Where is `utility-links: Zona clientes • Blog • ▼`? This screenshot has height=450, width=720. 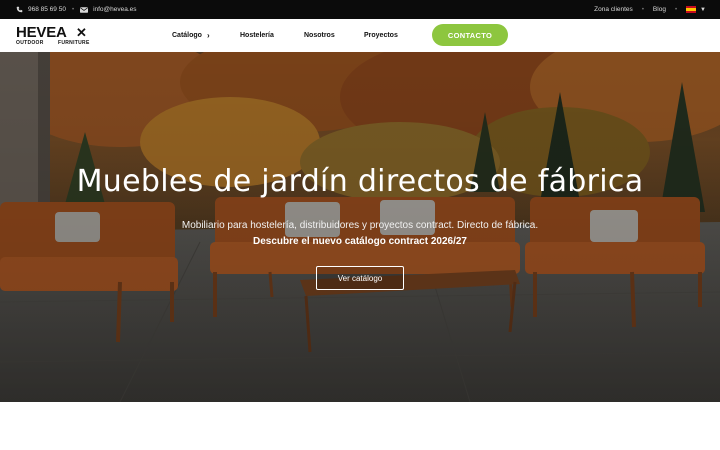
utility-links: Zona clientes • Blog • ▼ is located at coordinates (650, 9).